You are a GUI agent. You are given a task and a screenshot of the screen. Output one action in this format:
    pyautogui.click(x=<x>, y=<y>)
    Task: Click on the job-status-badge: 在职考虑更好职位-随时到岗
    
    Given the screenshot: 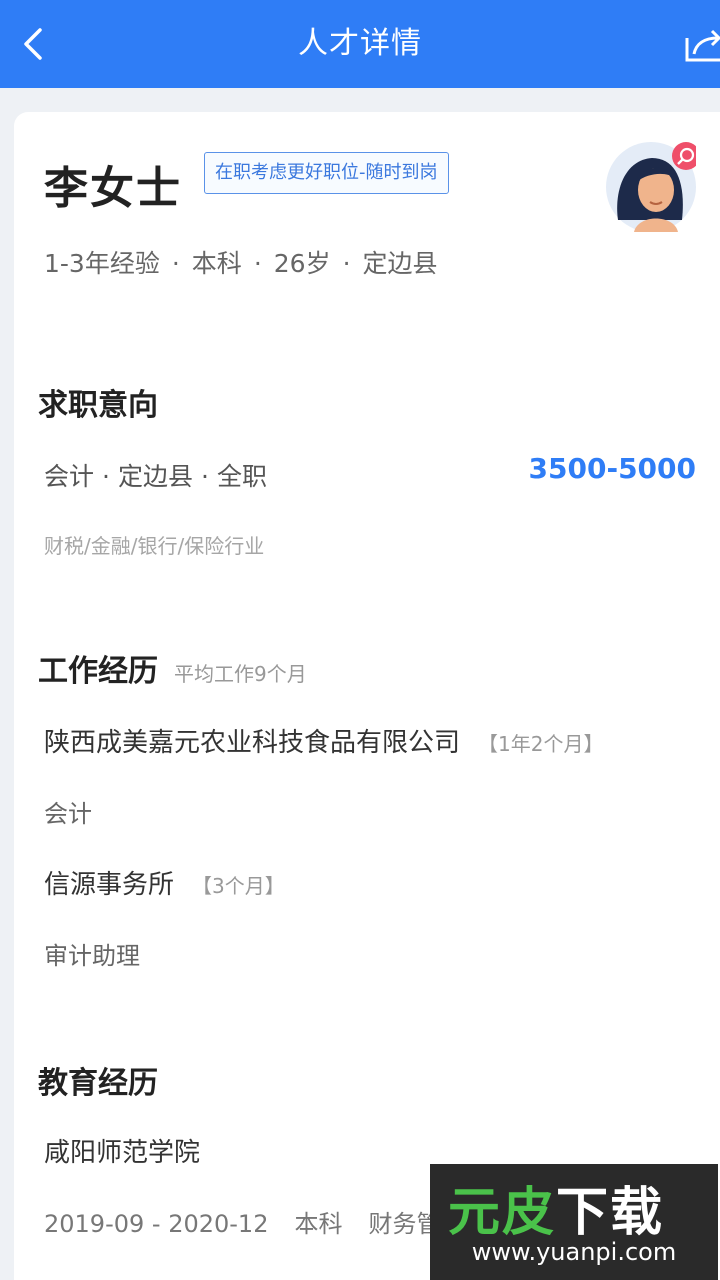 What is the action you would take?
    pyautogui.click(x=326, y=173)
    